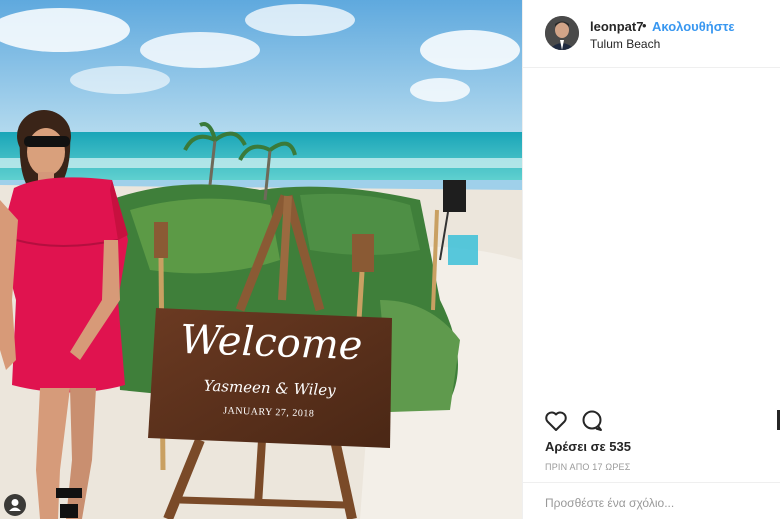  I want to click on sign-welcome-text: Welcome, so click(271, 343).